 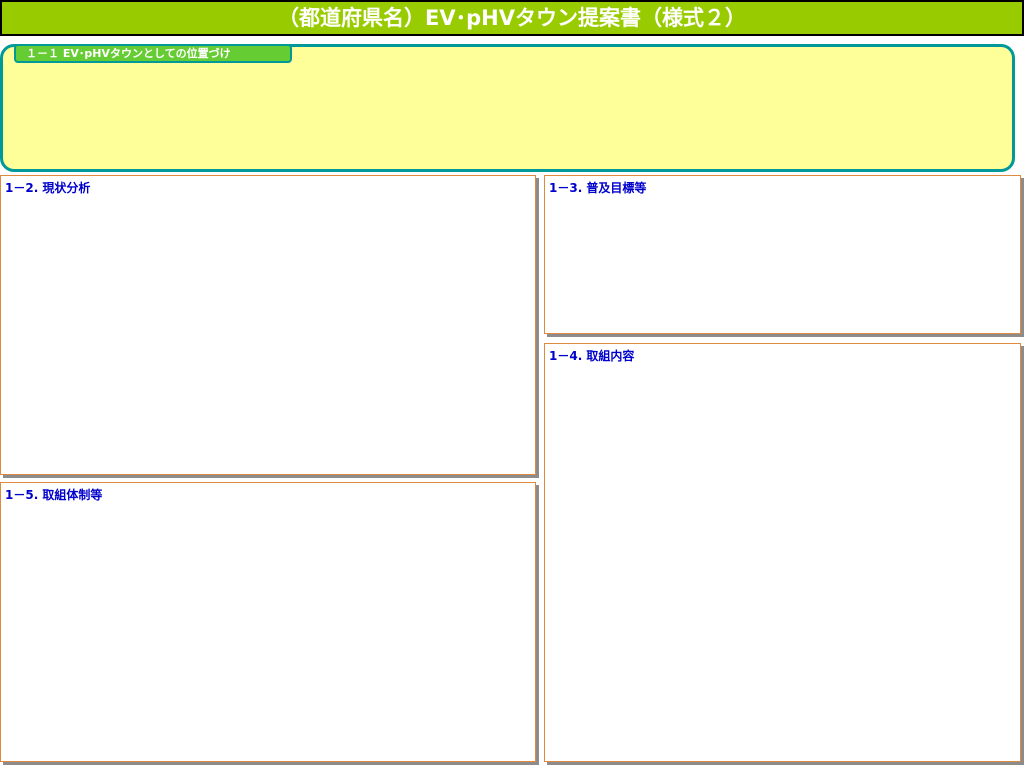 What do you see at coordinates (48, 188) in the screenshot?
I see `current-status-analysis-heading: 1－2. 現状分析` at bounding box center [48, 188].